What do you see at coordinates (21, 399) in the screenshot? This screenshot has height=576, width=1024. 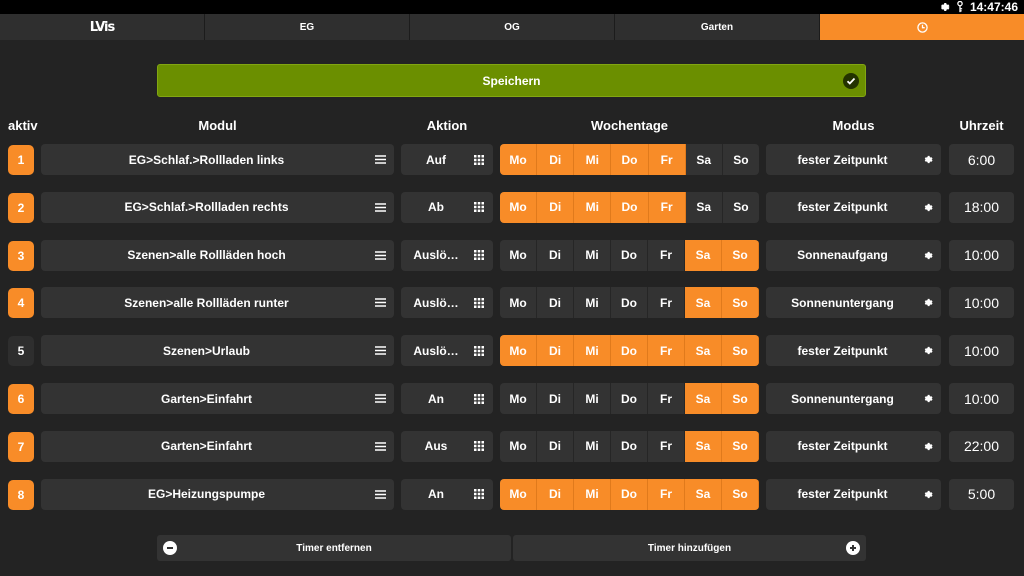 I see `active-toggle: 6` at bounding box center [21, 399].